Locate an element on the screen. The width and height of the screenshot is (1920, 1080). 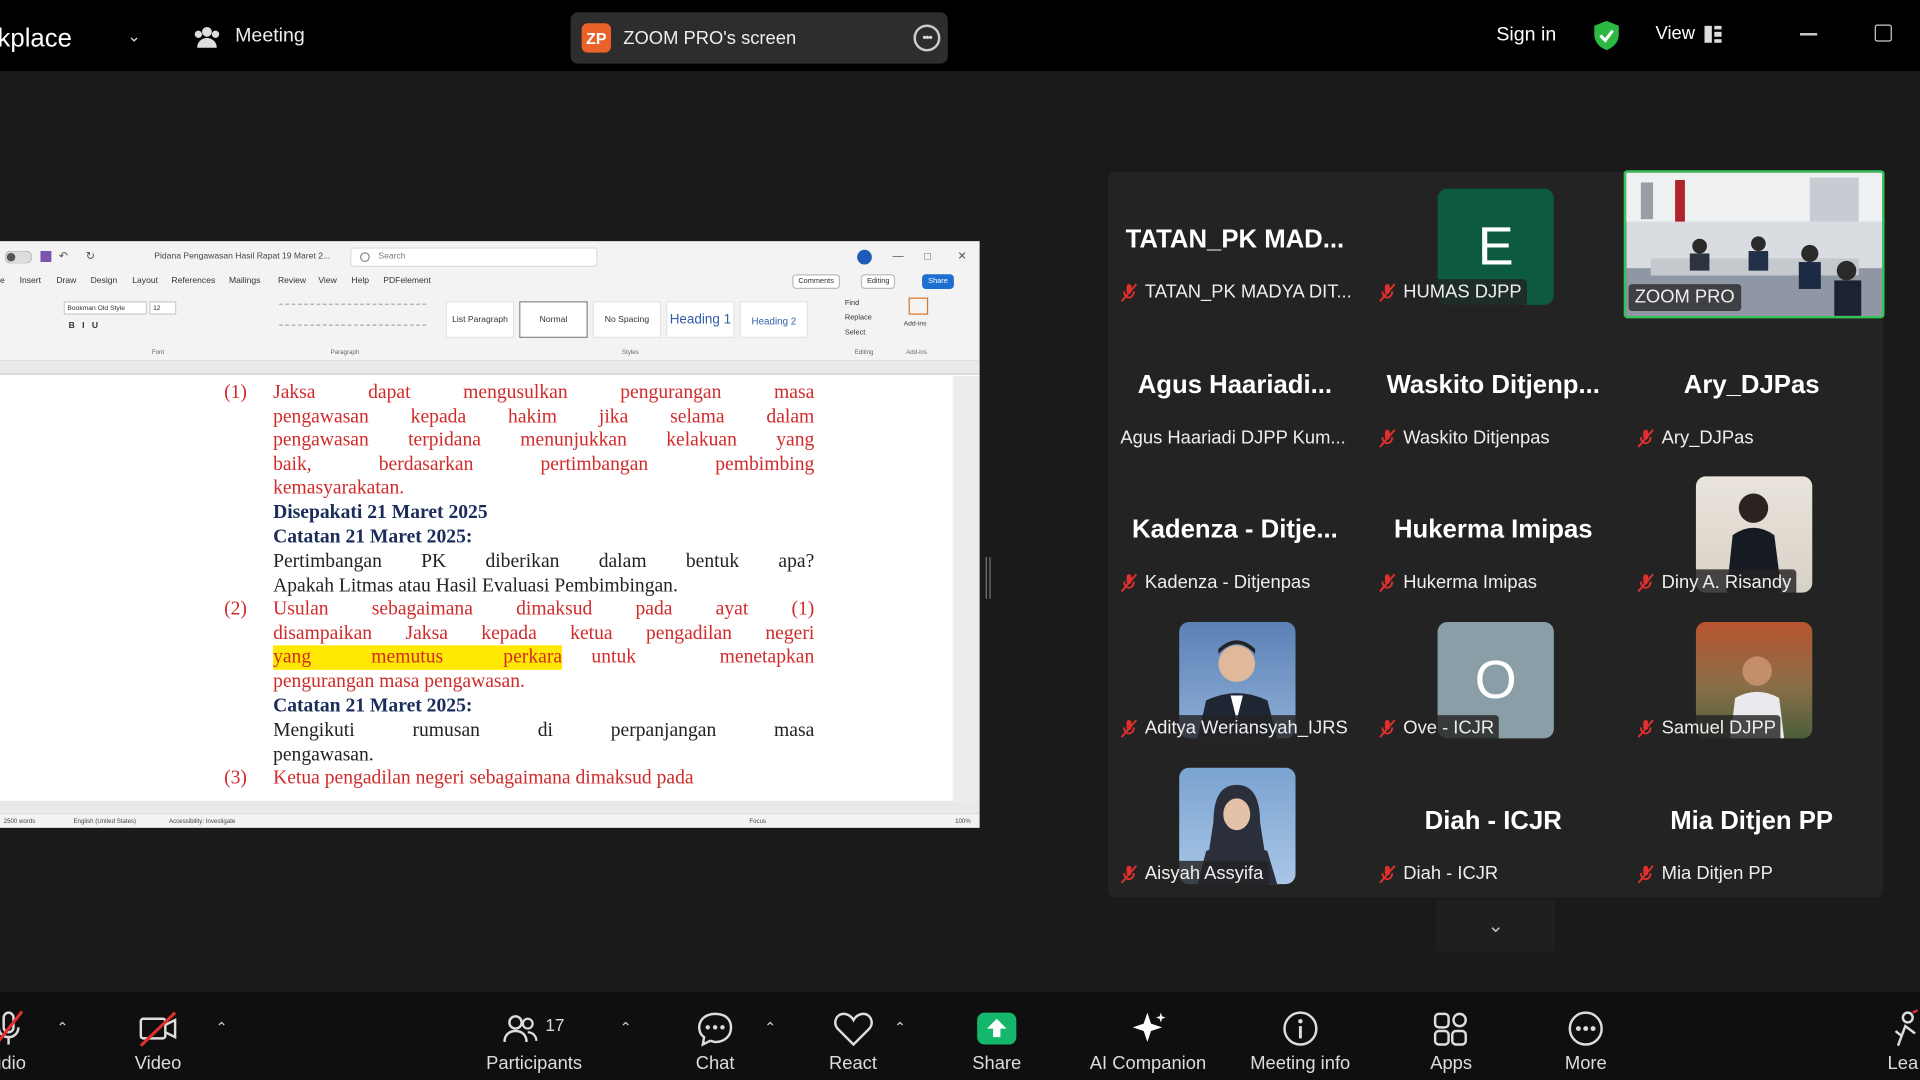
replace-button: Replace is located at coordinates (858, 318).